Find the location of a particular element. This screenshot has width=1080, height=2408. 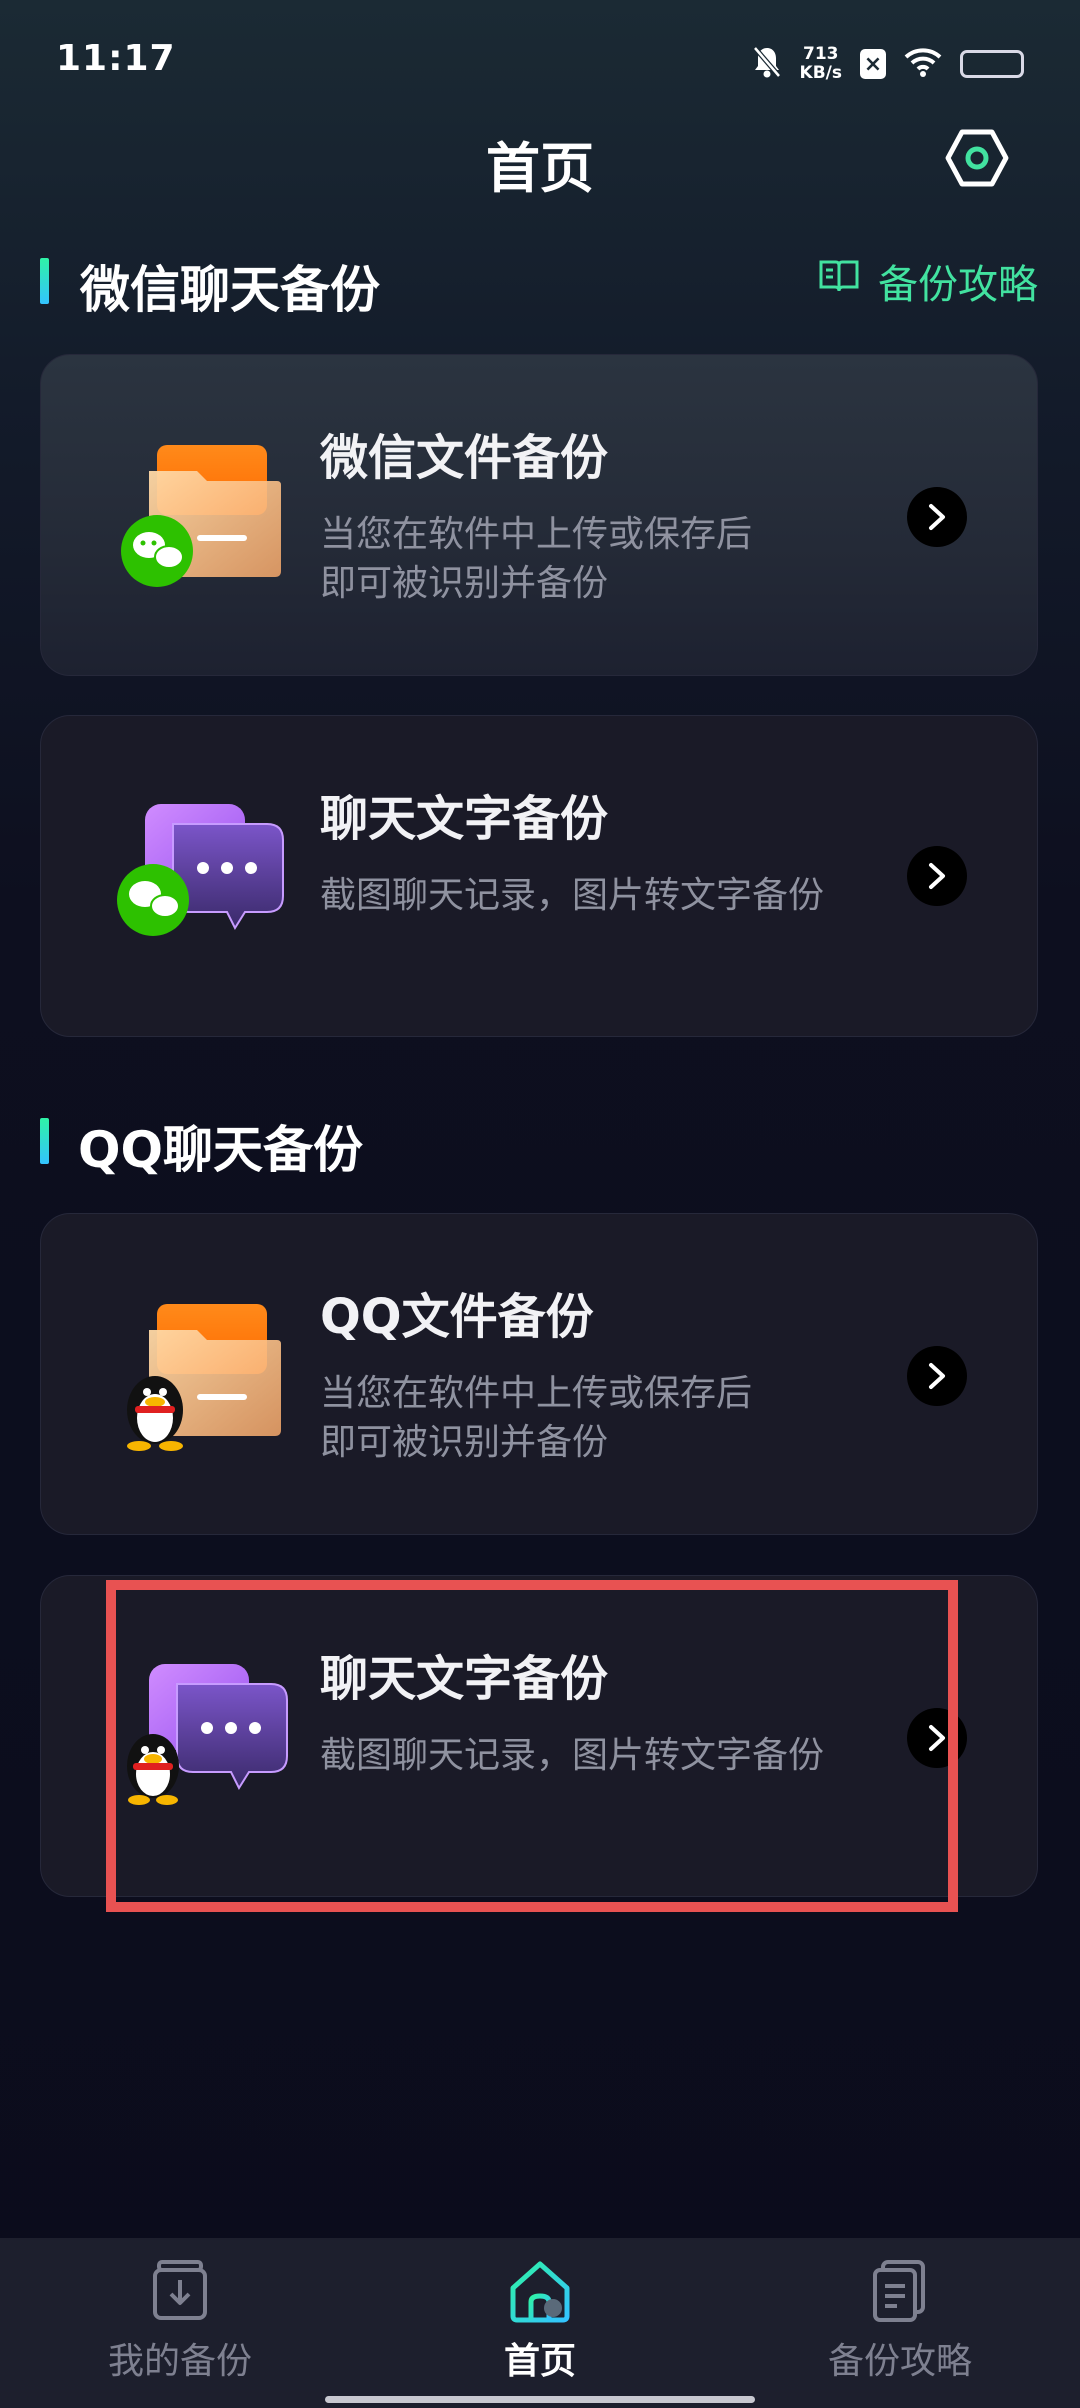

bottom-nav: 我的备份 首页 备份攻略 is located at coordinates (540, 2323).